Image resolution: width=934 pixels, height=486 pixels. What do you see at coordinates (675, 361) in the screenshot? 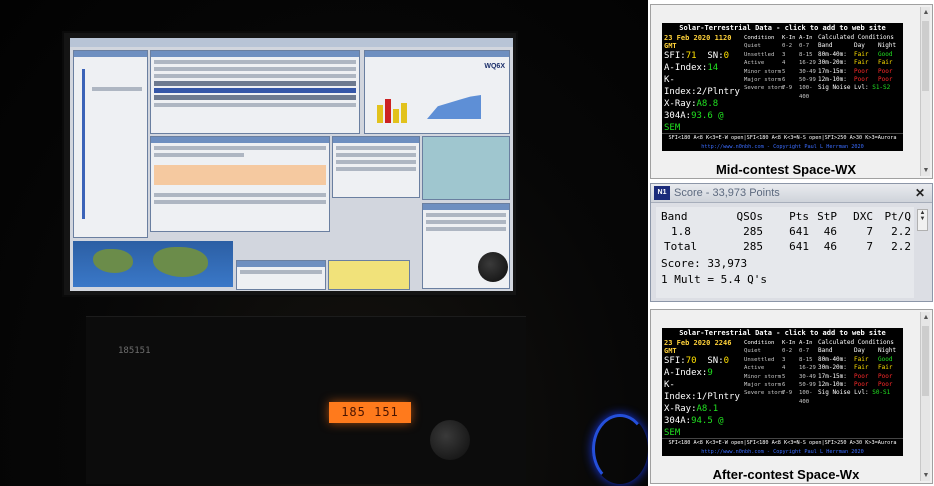
I see `sfi-label: SFI:` at bounding box center [675, 361].